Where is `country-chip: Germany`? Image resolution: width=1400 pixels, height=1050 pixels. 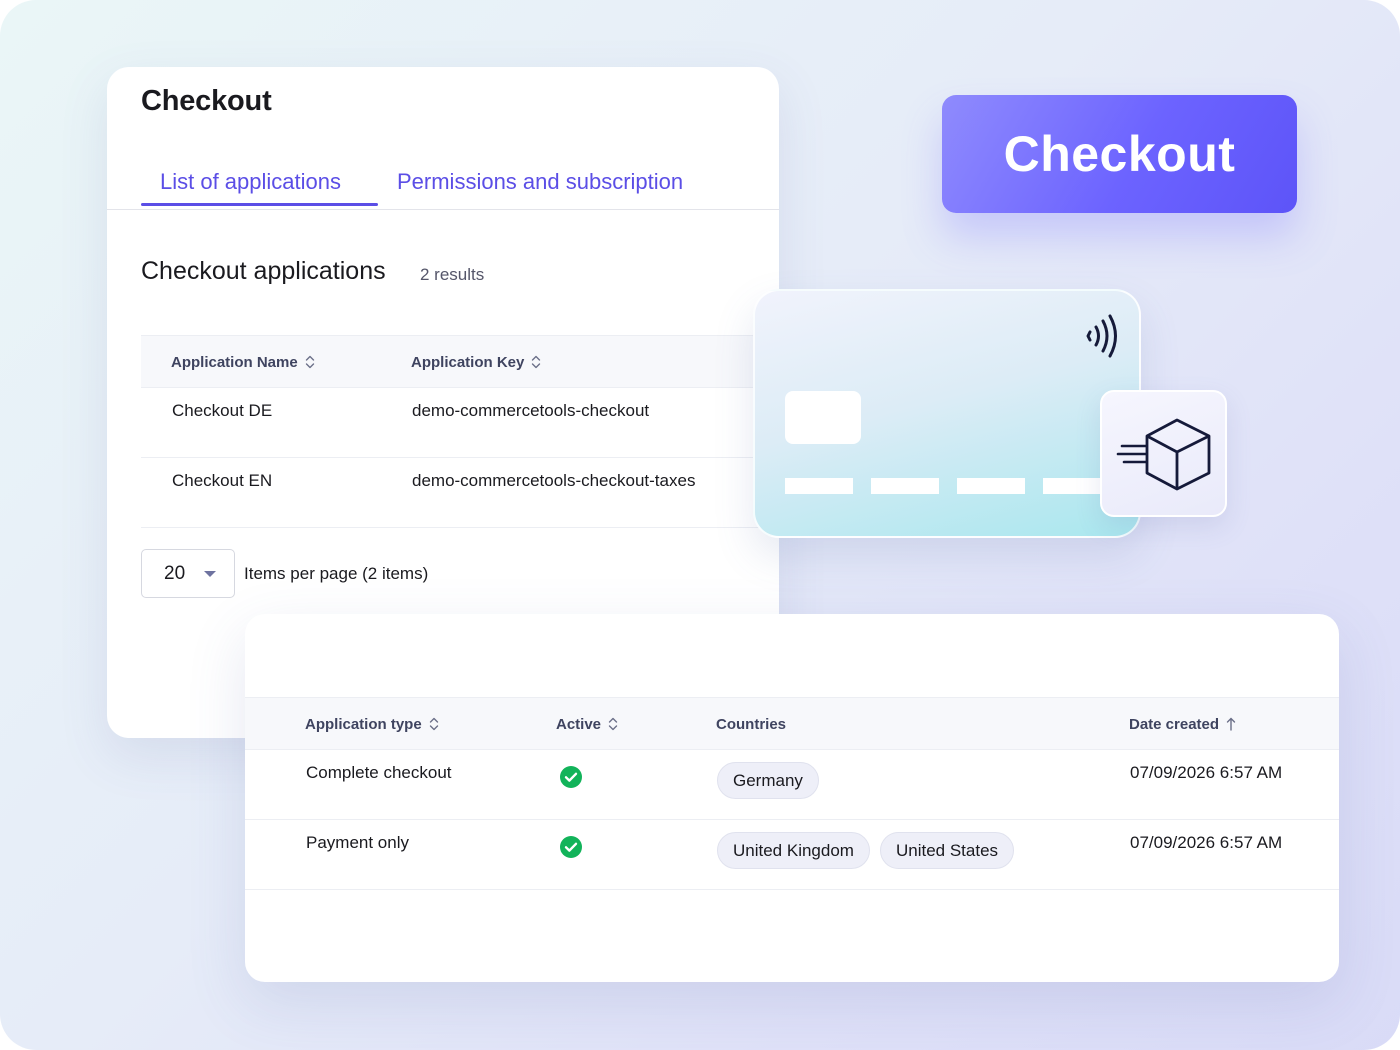
country-chip: Germany is located at coordinates (768, 780).